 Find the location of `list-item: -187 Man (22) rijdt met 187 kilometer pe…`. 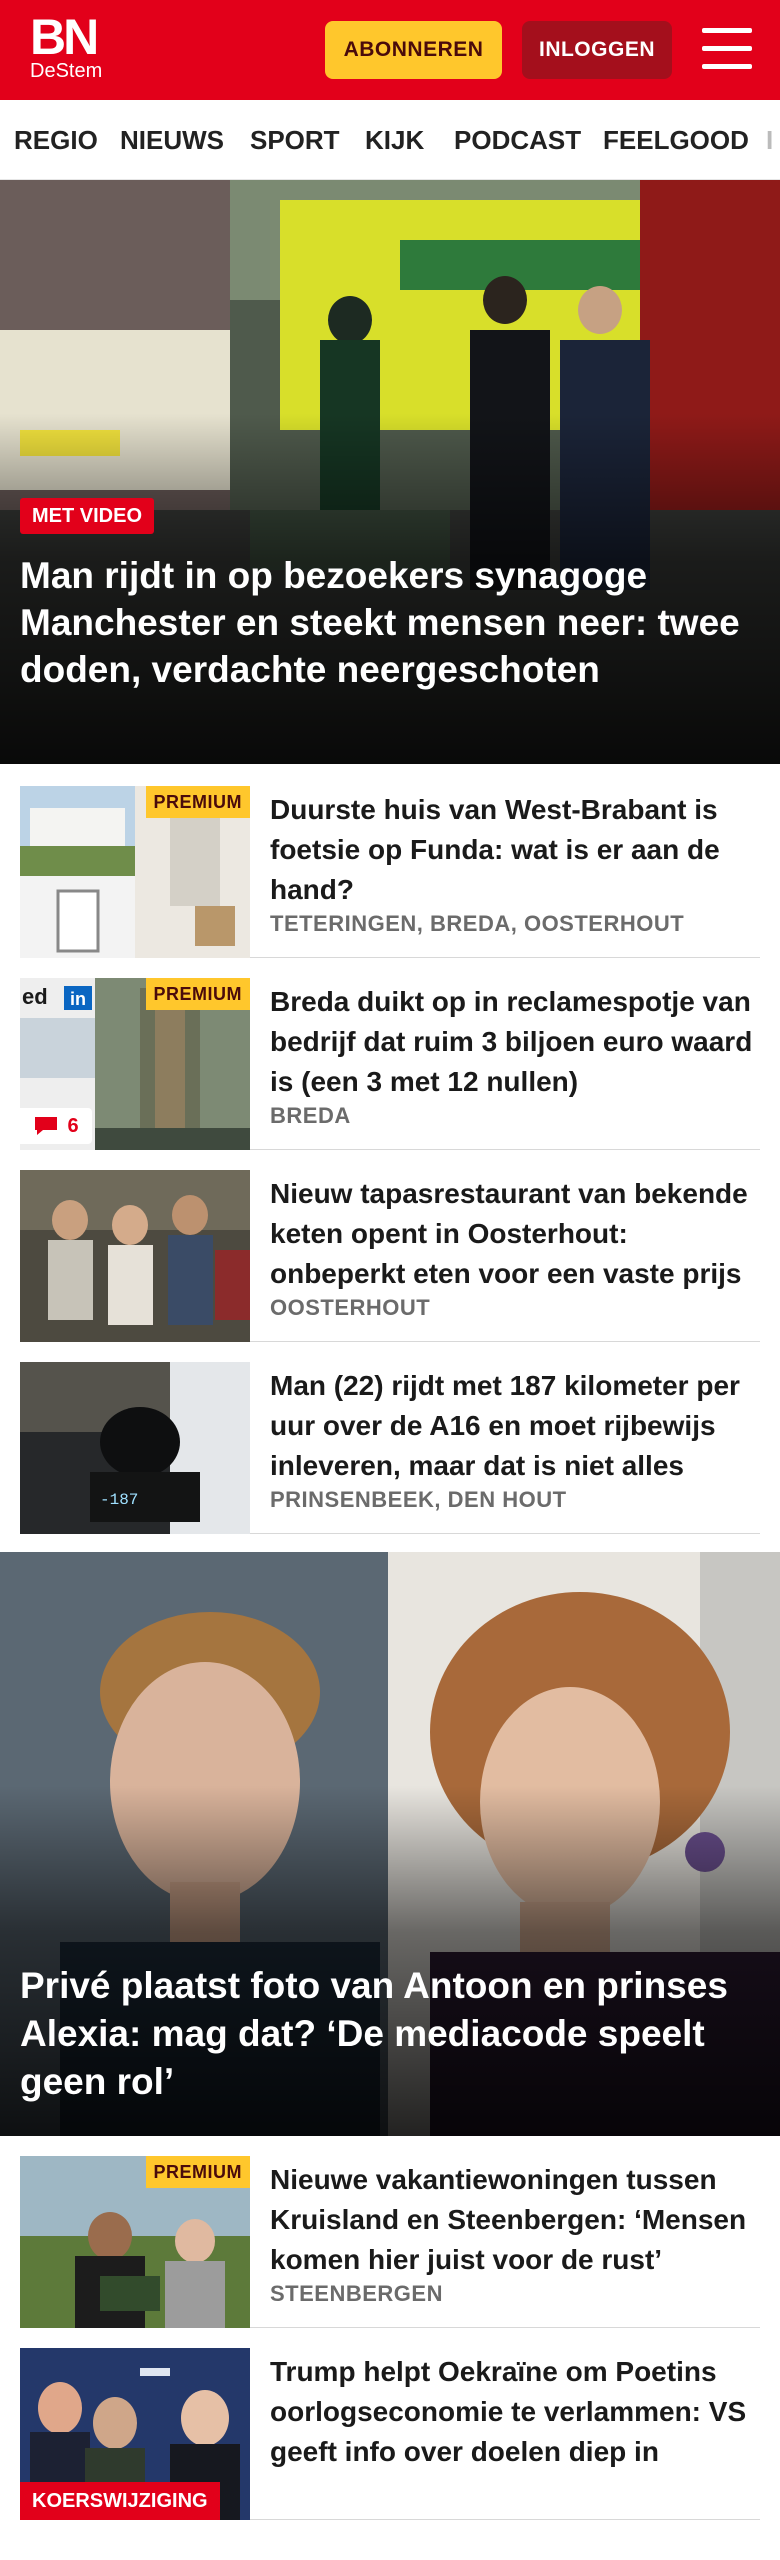

list-item: -187 Man (22) rijdt met 187 kilometer pe… is located at coordinates (390, 1448).